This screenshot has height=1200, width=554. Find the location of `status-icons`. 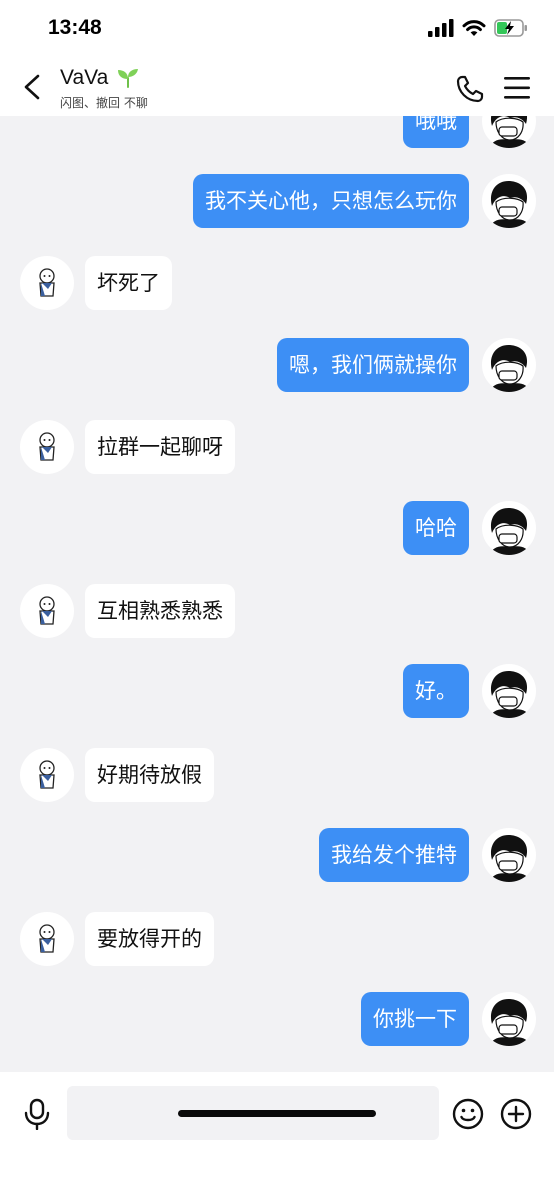

status-icons is located at coordinates (478, 28).